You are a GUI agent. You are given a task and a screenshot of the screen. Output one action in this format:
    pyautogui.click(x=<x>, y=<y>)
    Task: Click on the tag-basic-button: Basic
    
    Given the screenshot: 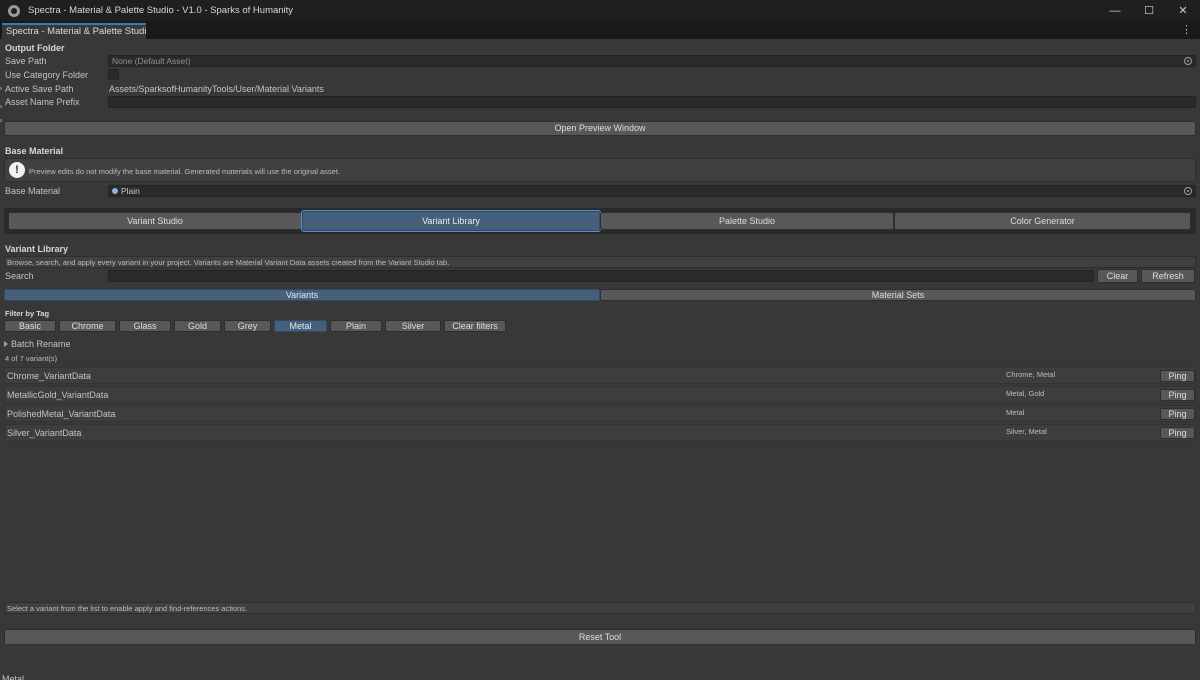 What is the action you would take?
    pyautogui.click(x=30, y=326)
    